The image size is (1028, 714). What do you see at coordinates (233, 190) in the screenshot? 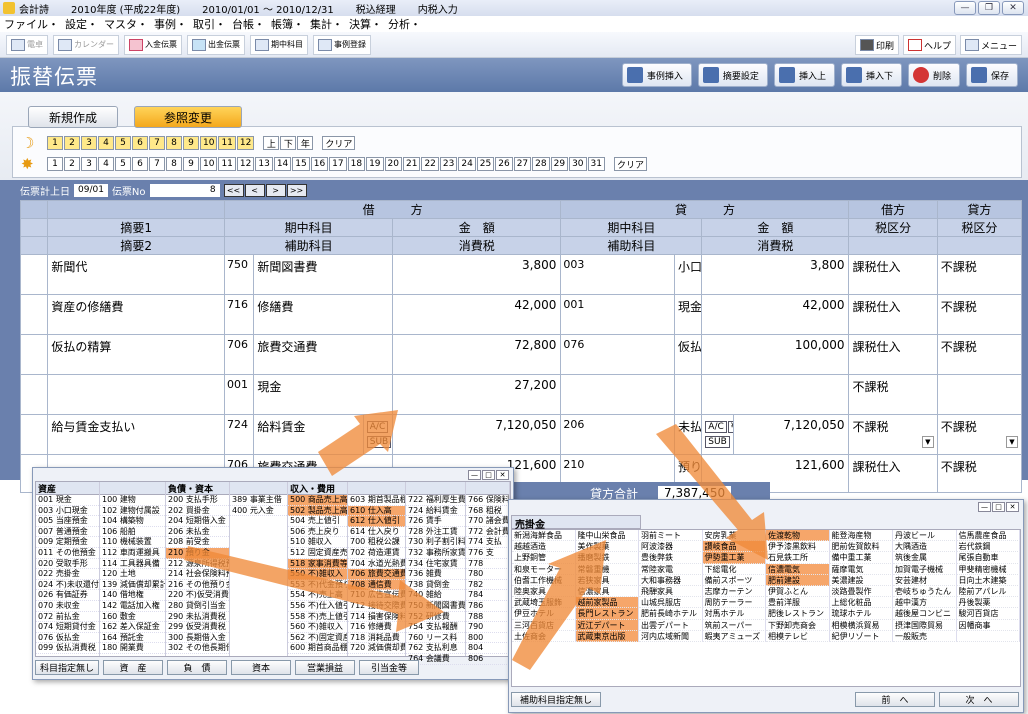
I see `first-button: <<` at bounding box center [233, 190].